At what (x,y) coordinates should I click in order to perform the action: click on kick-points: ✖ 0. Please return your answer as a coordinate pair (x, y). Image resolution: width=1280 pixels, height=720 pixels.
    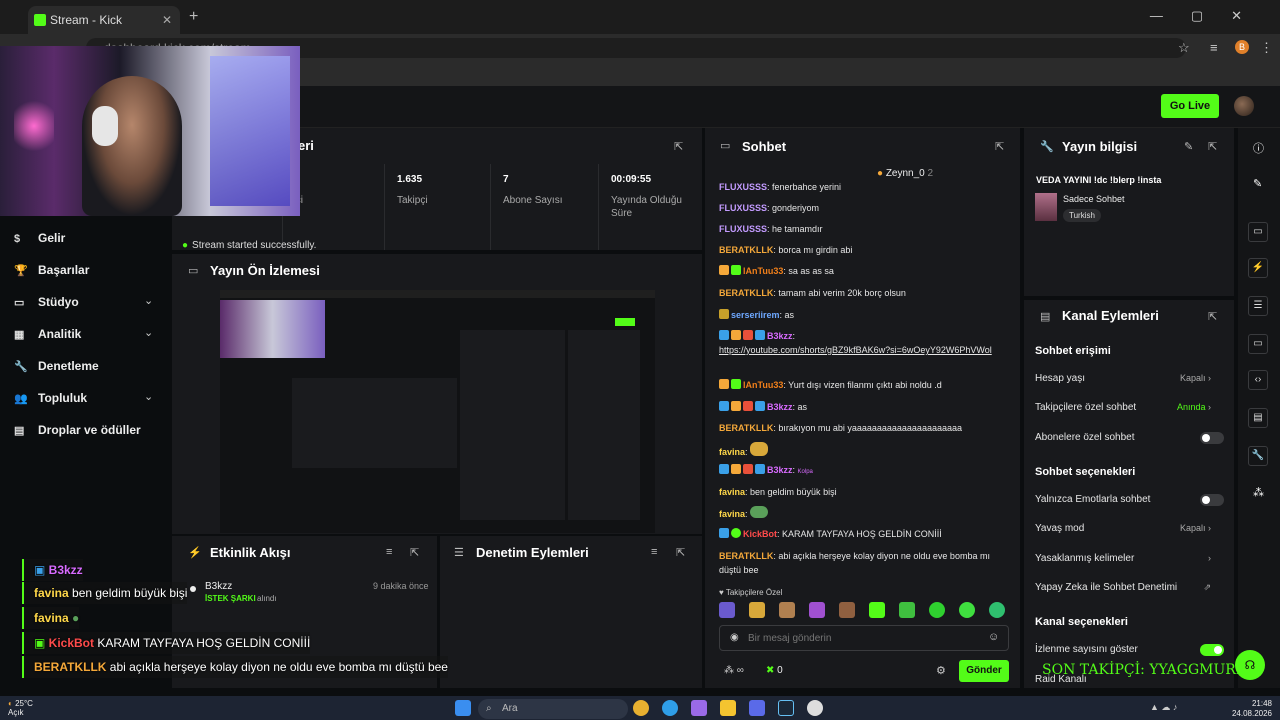
    Looking at the image, I should click on (774, 670).